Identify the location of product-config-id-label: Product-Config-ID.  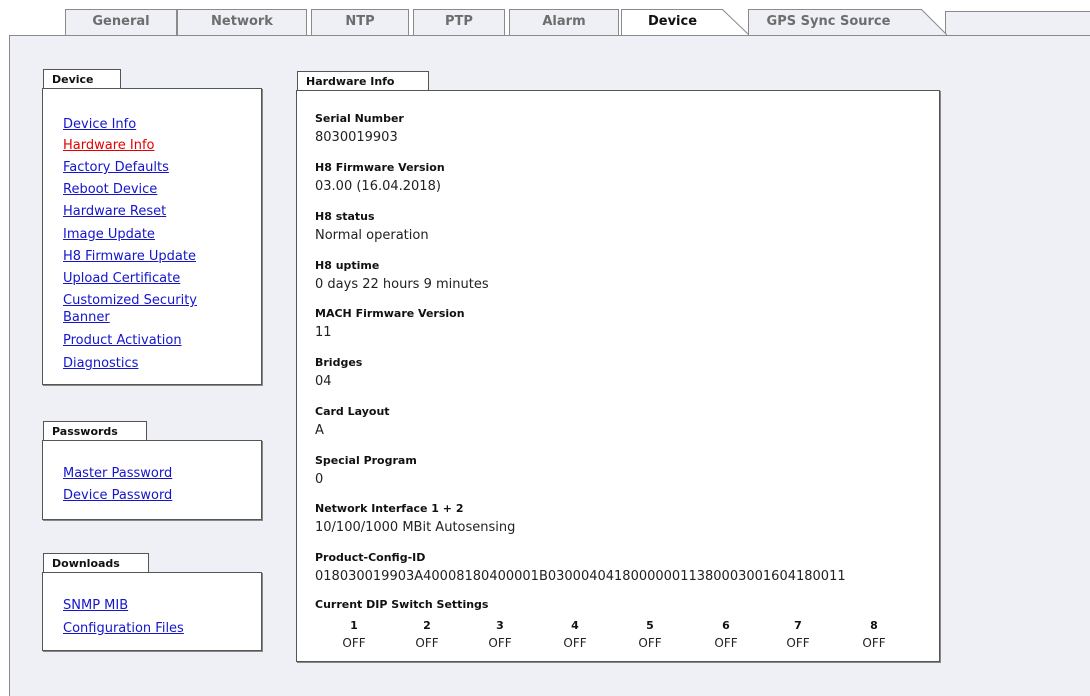
(370, 557).